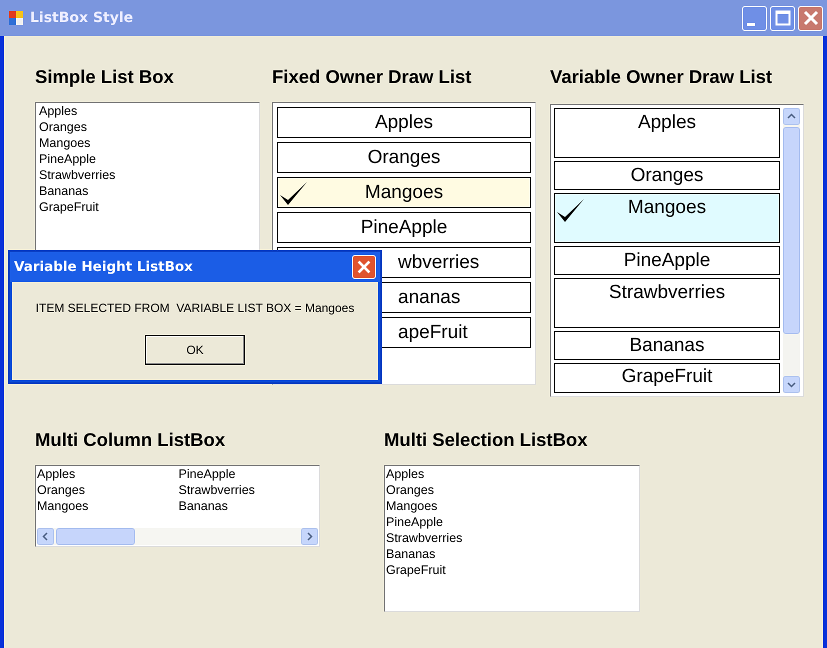 The height and width of the screenshot is (648, 827). What do you see at coordinates (195, 350) in the screenshot?
I see `ok-button: OK` at bounding box center [195, 350].